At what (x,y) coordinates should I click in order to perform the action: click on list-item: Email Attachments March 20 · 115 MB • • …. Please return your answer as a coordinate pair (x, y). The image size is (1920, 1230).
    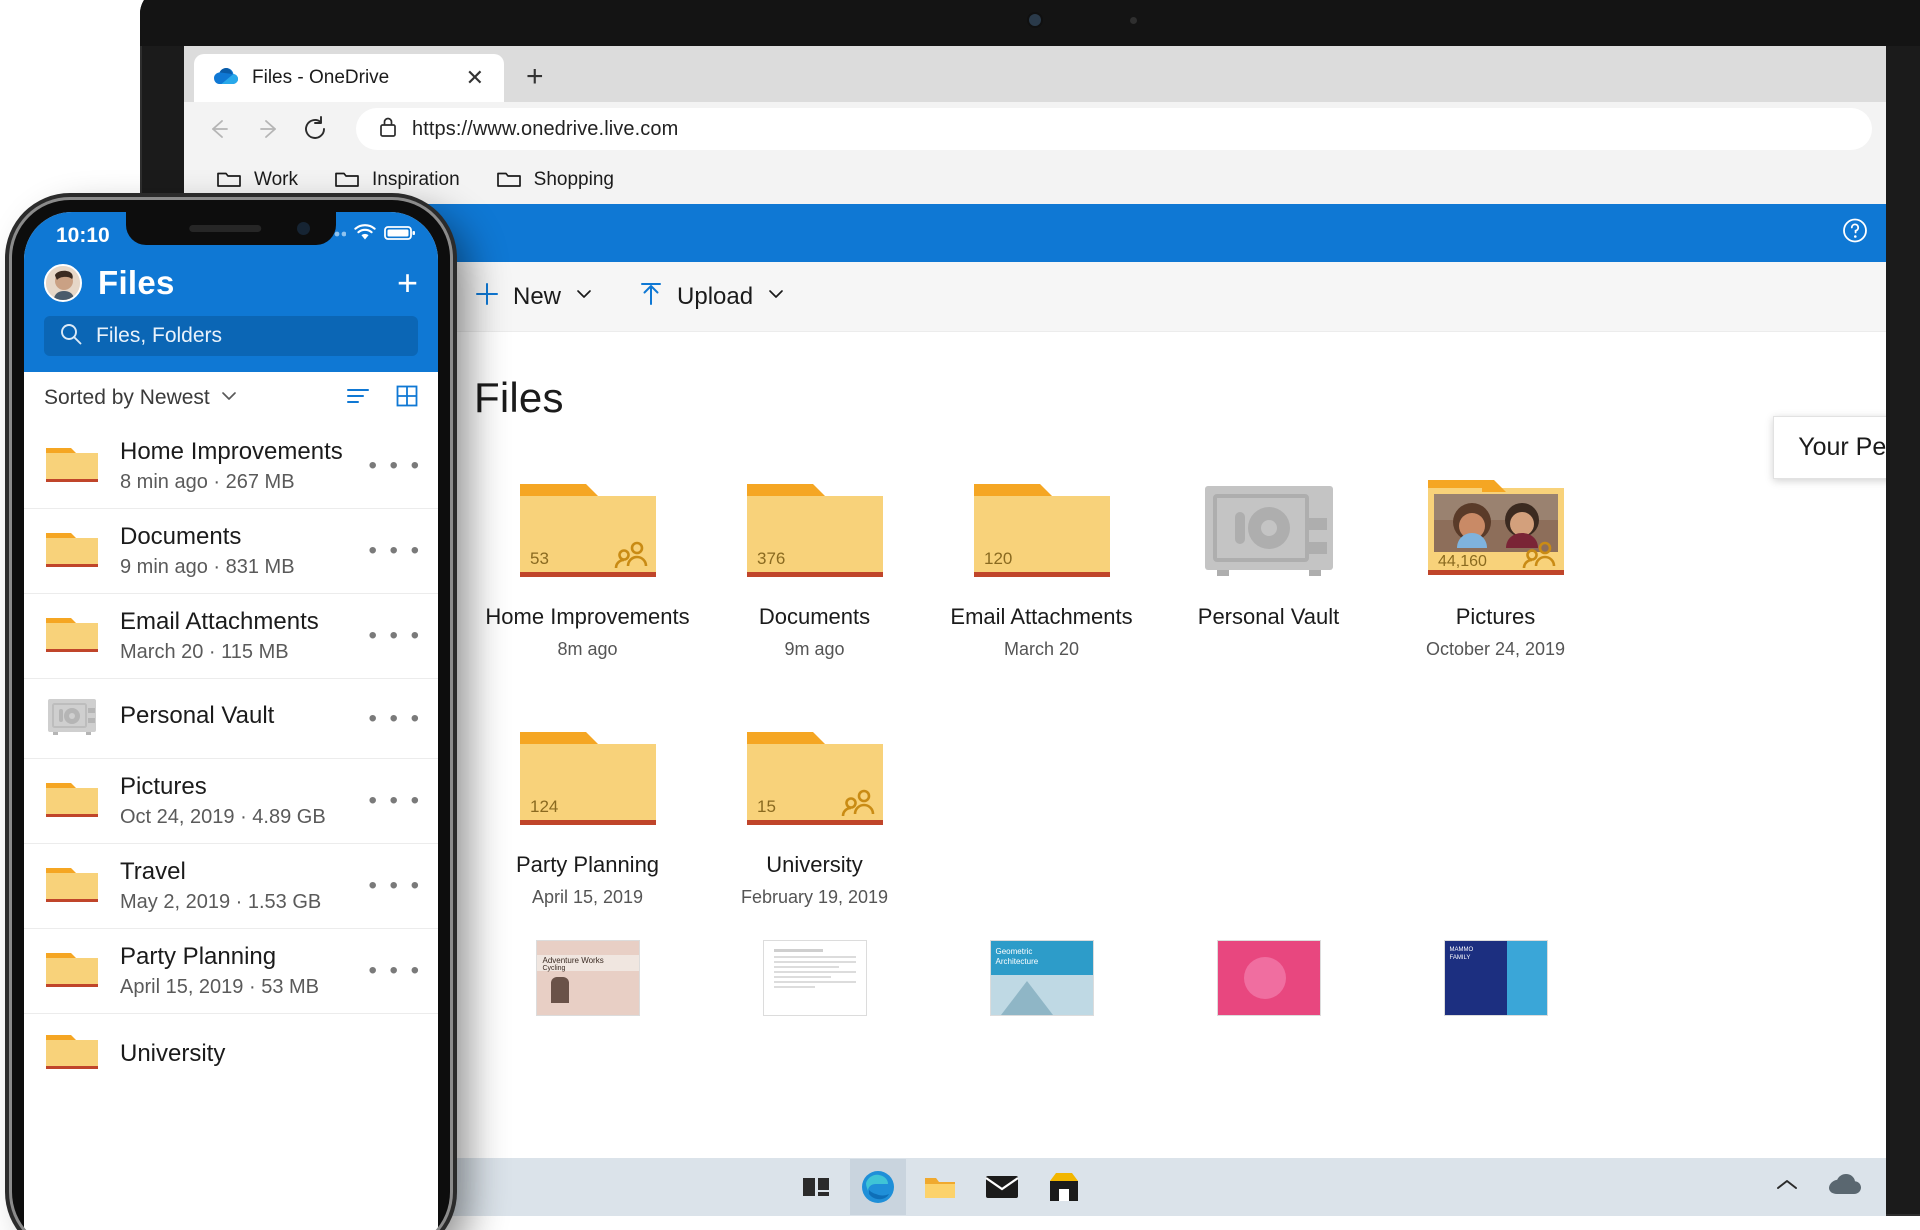
    Looking at the image, I should click on (231, 635).